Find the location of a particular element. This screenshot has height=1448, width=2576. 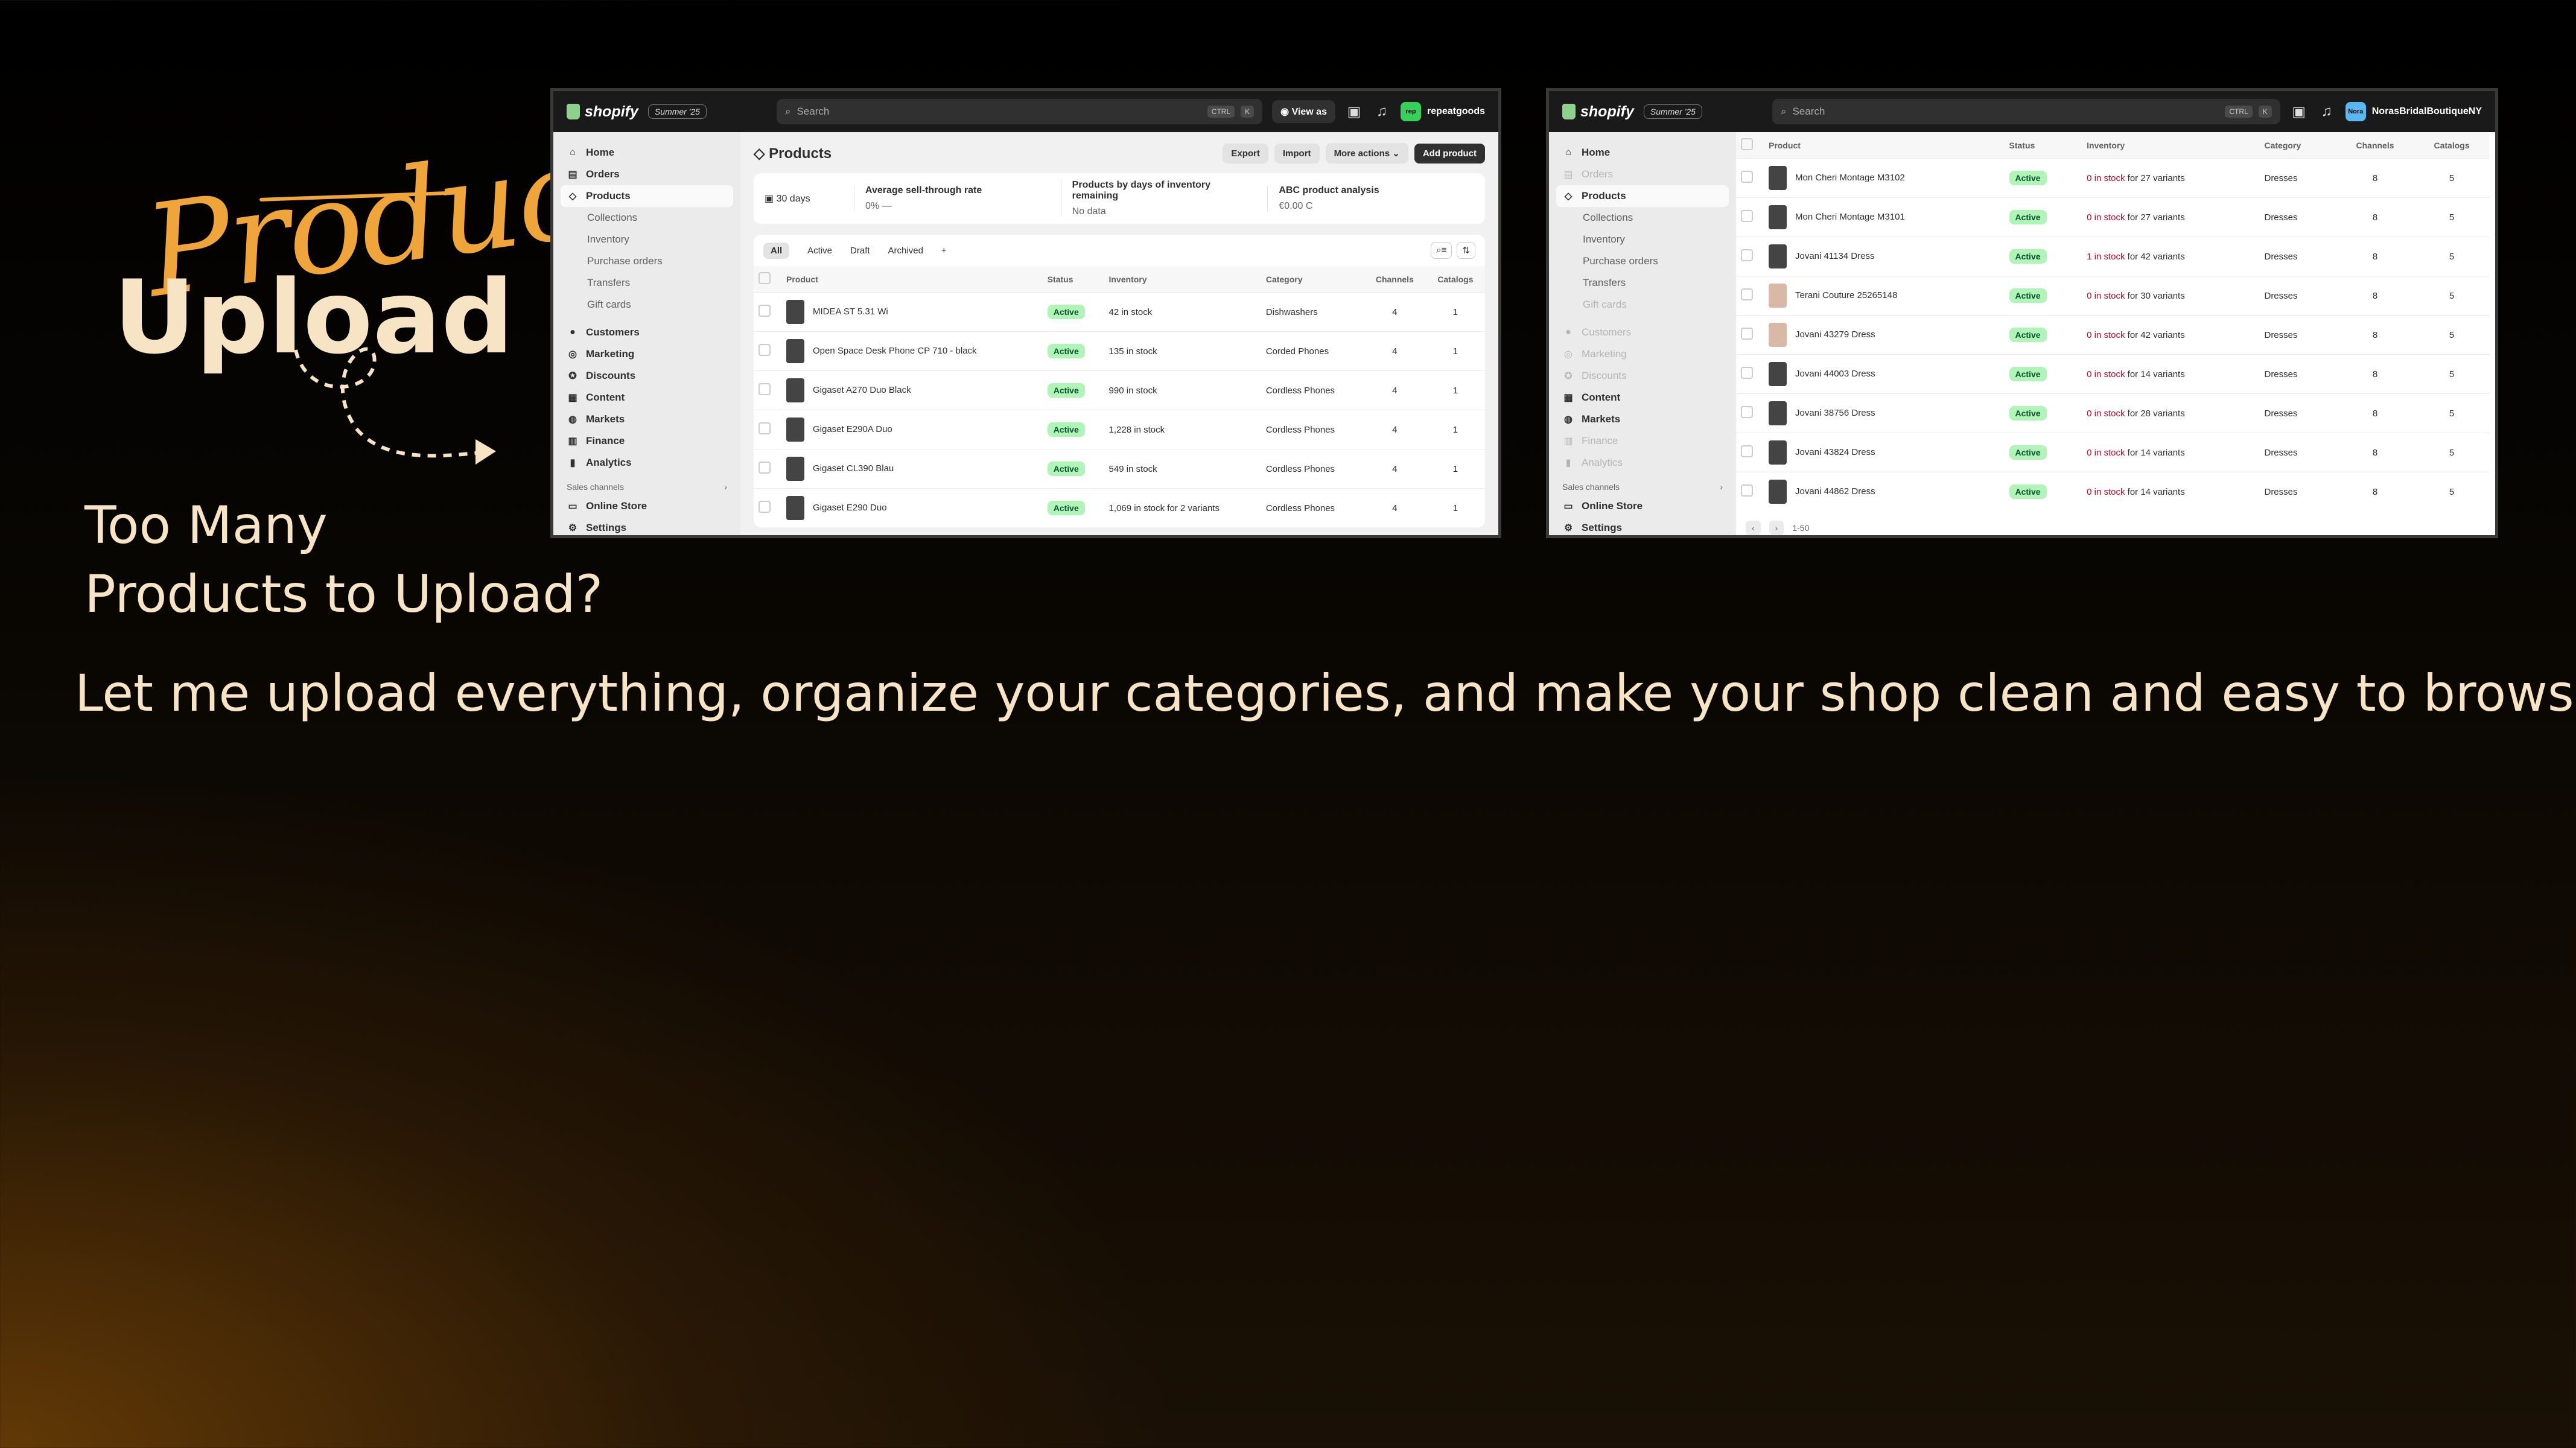

sidebar-item-inventory: Inventory is located at coordinates (1642, 240).